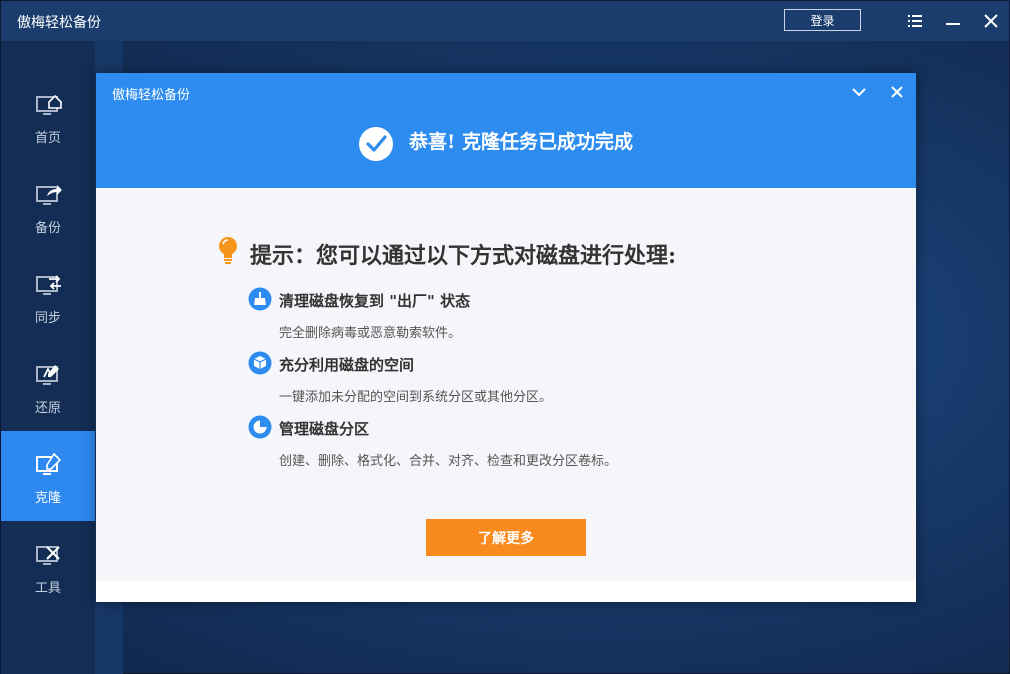 This screenshot has height=674, width=1010. Describe the element at coordinates (59, 23) in the screenshot. I see `app-title: 傲梅轻松备份` at that location.